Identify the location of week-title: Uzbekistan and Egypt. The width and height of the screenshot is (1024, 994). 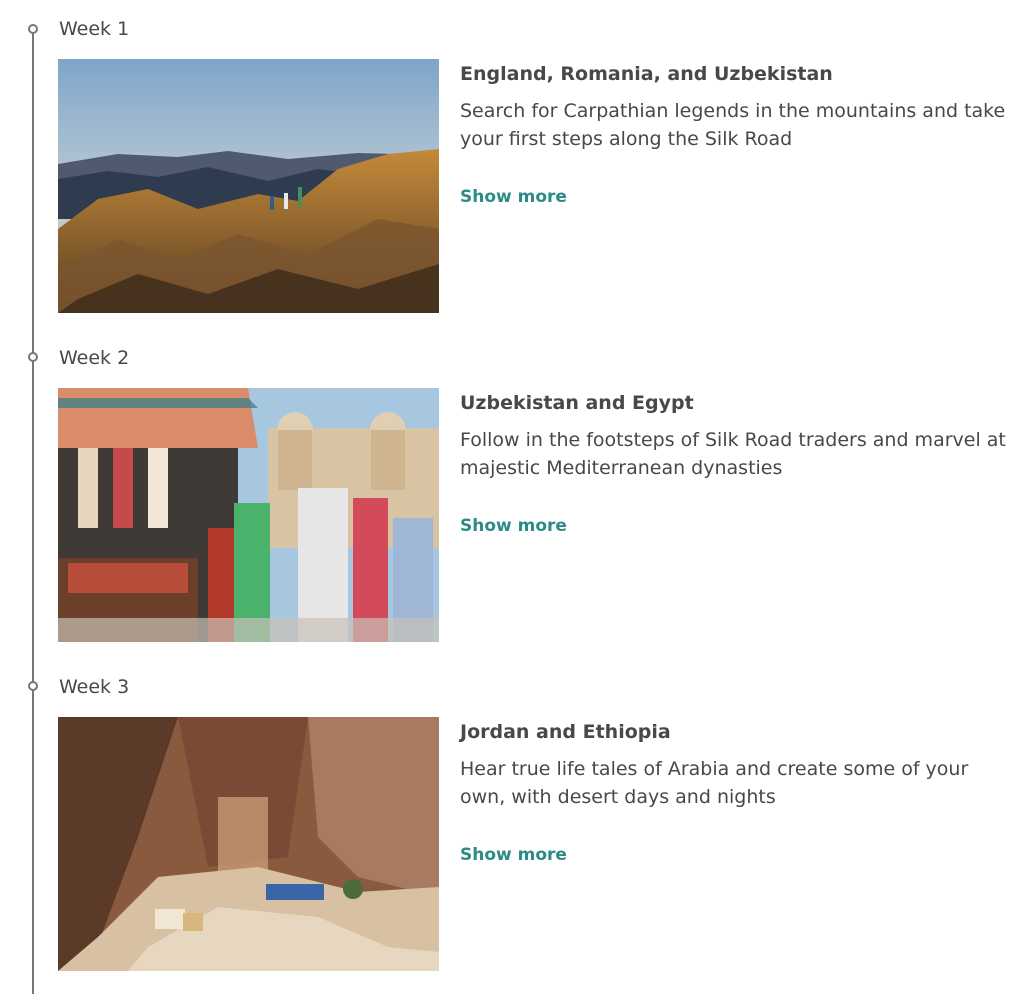
(577, 403).